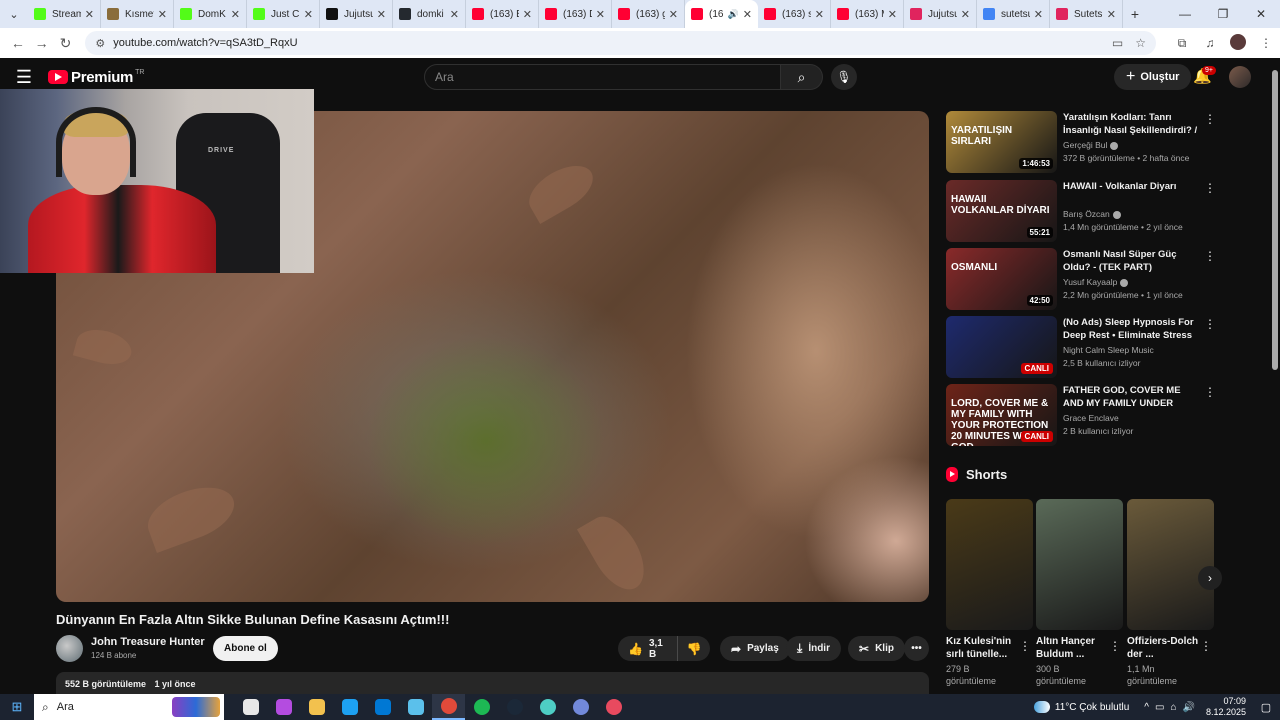 Image resolution: width=1280 pixels, height=720 pixels. I want to click on volume-icon: 🔊, so click(1189, 707).